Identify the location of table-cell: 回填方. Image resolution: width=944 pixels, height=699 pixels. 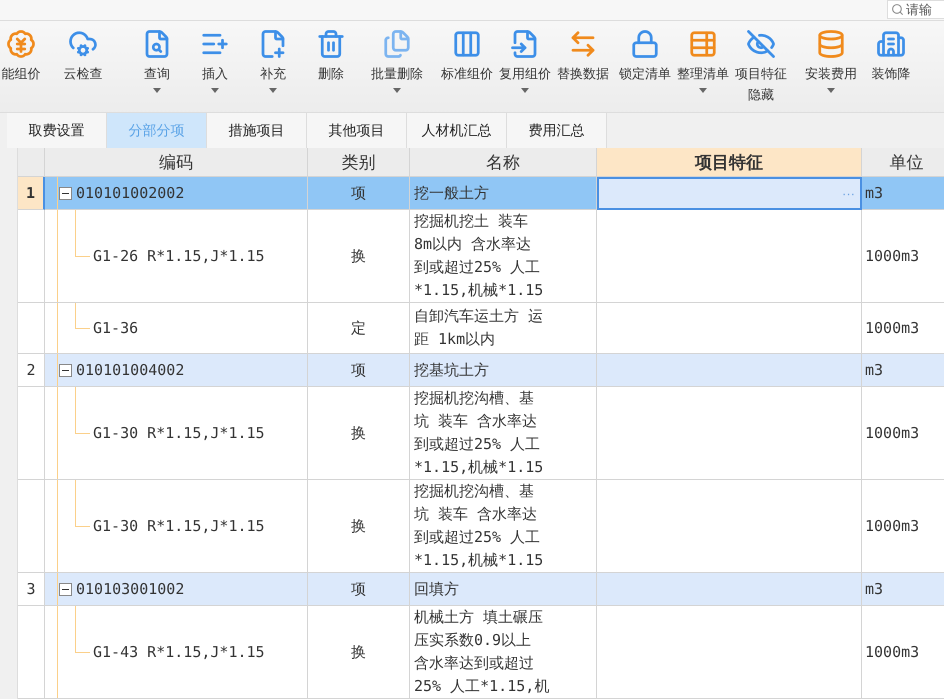
(503, 589).